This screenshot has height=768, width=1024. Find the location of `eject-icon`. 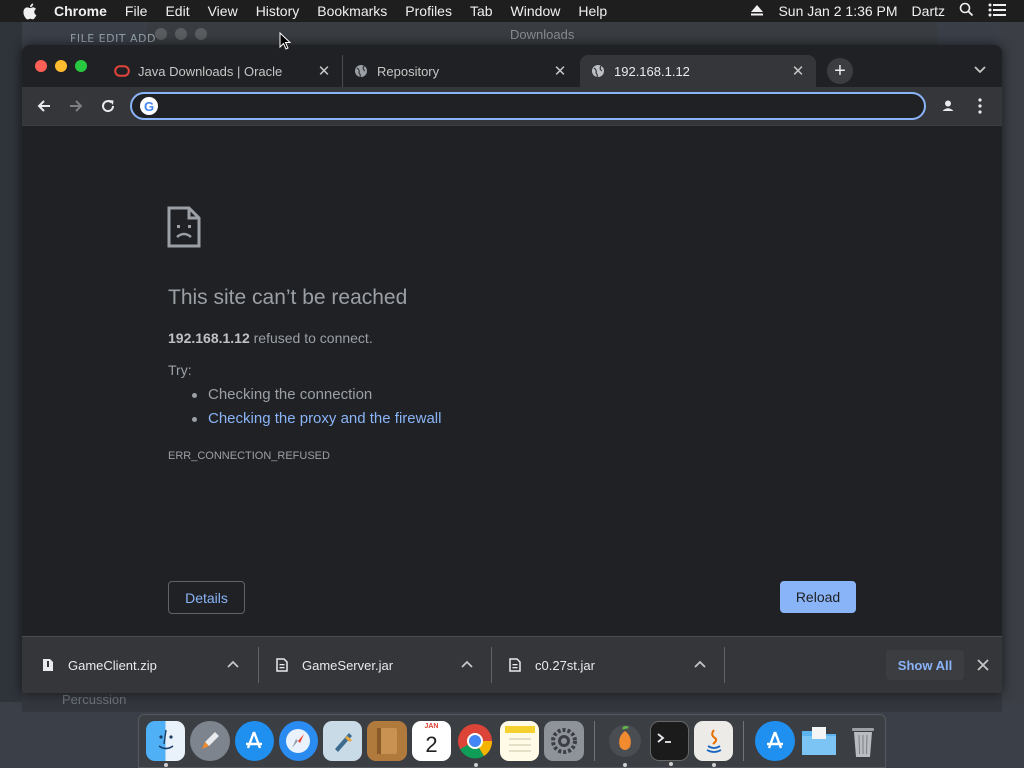

eject-icon is located at coordinates (757, 11).